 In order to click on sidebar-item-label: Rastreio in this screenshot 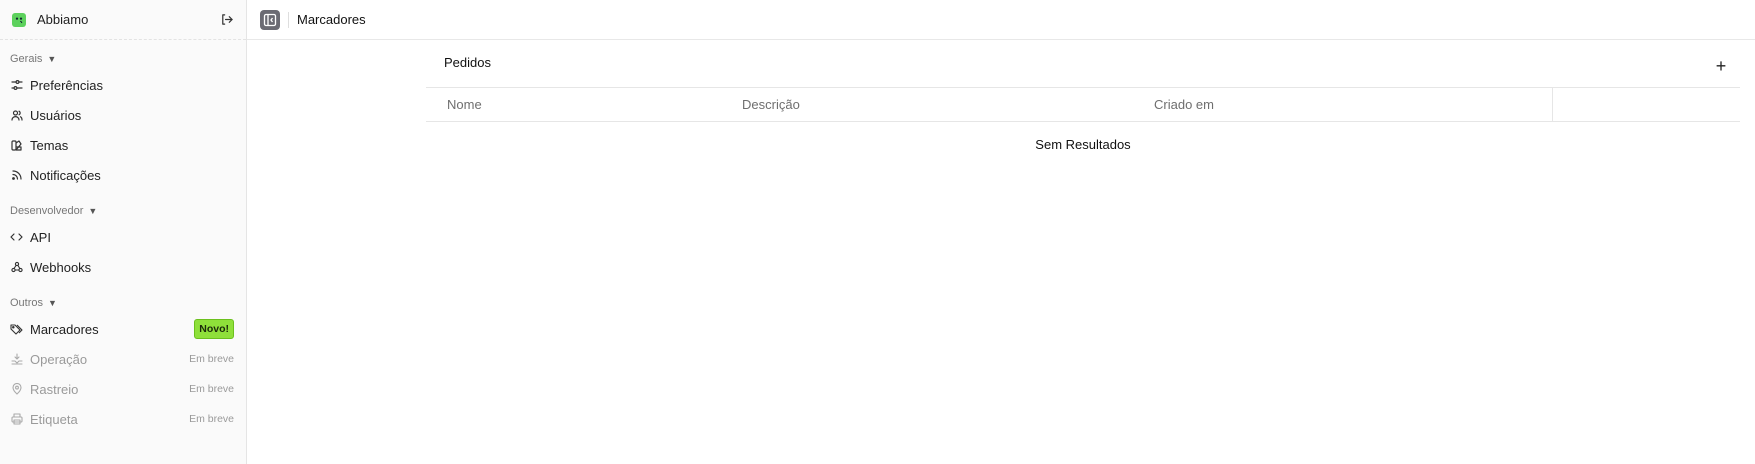, I will do `click(54, 389)`.